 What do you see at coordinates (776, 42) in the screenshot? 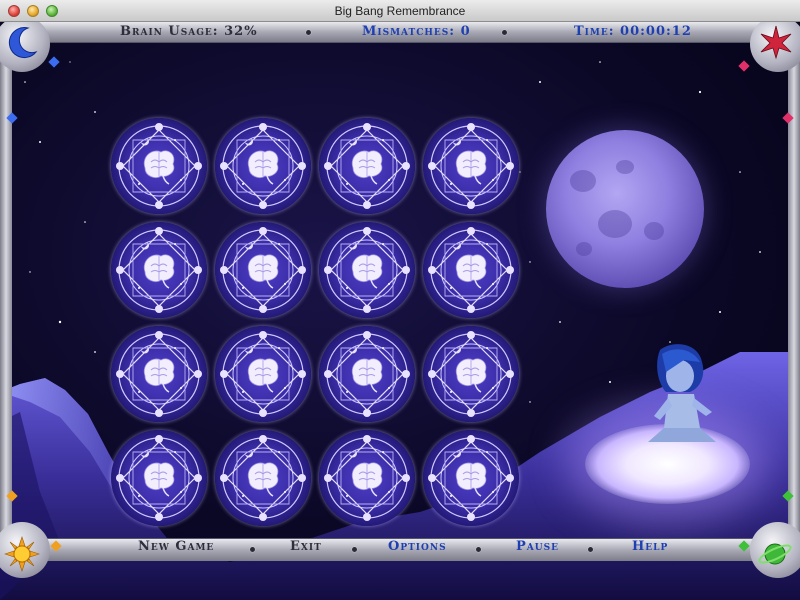
I see `star-icon` at bounding box center [776, 42].